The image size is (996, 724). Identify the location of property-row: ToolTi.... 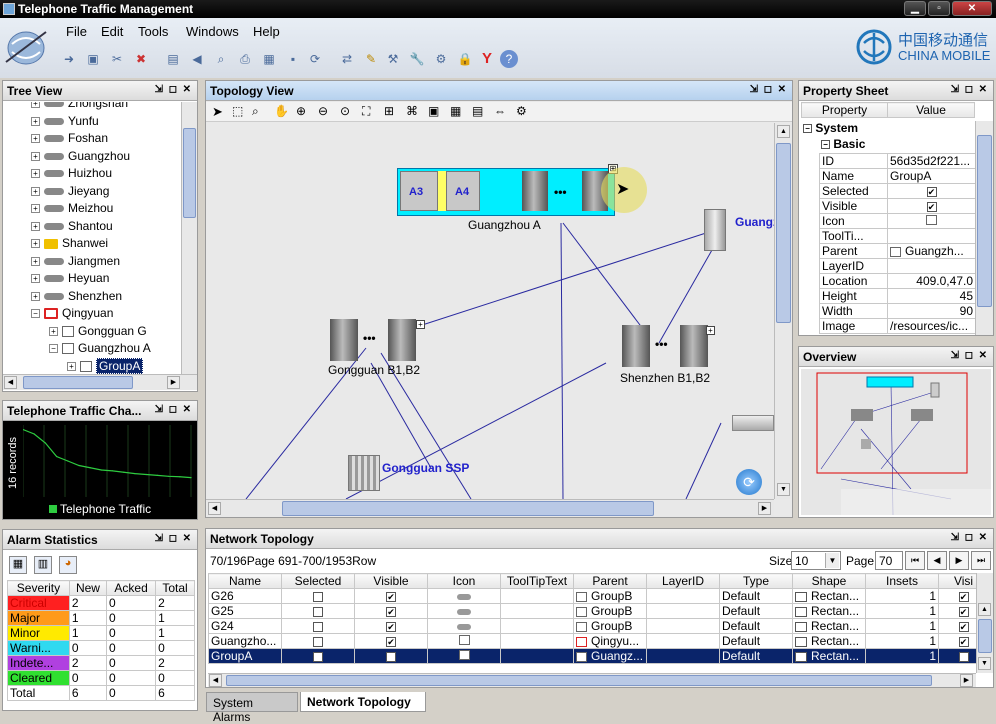
(897, 236).